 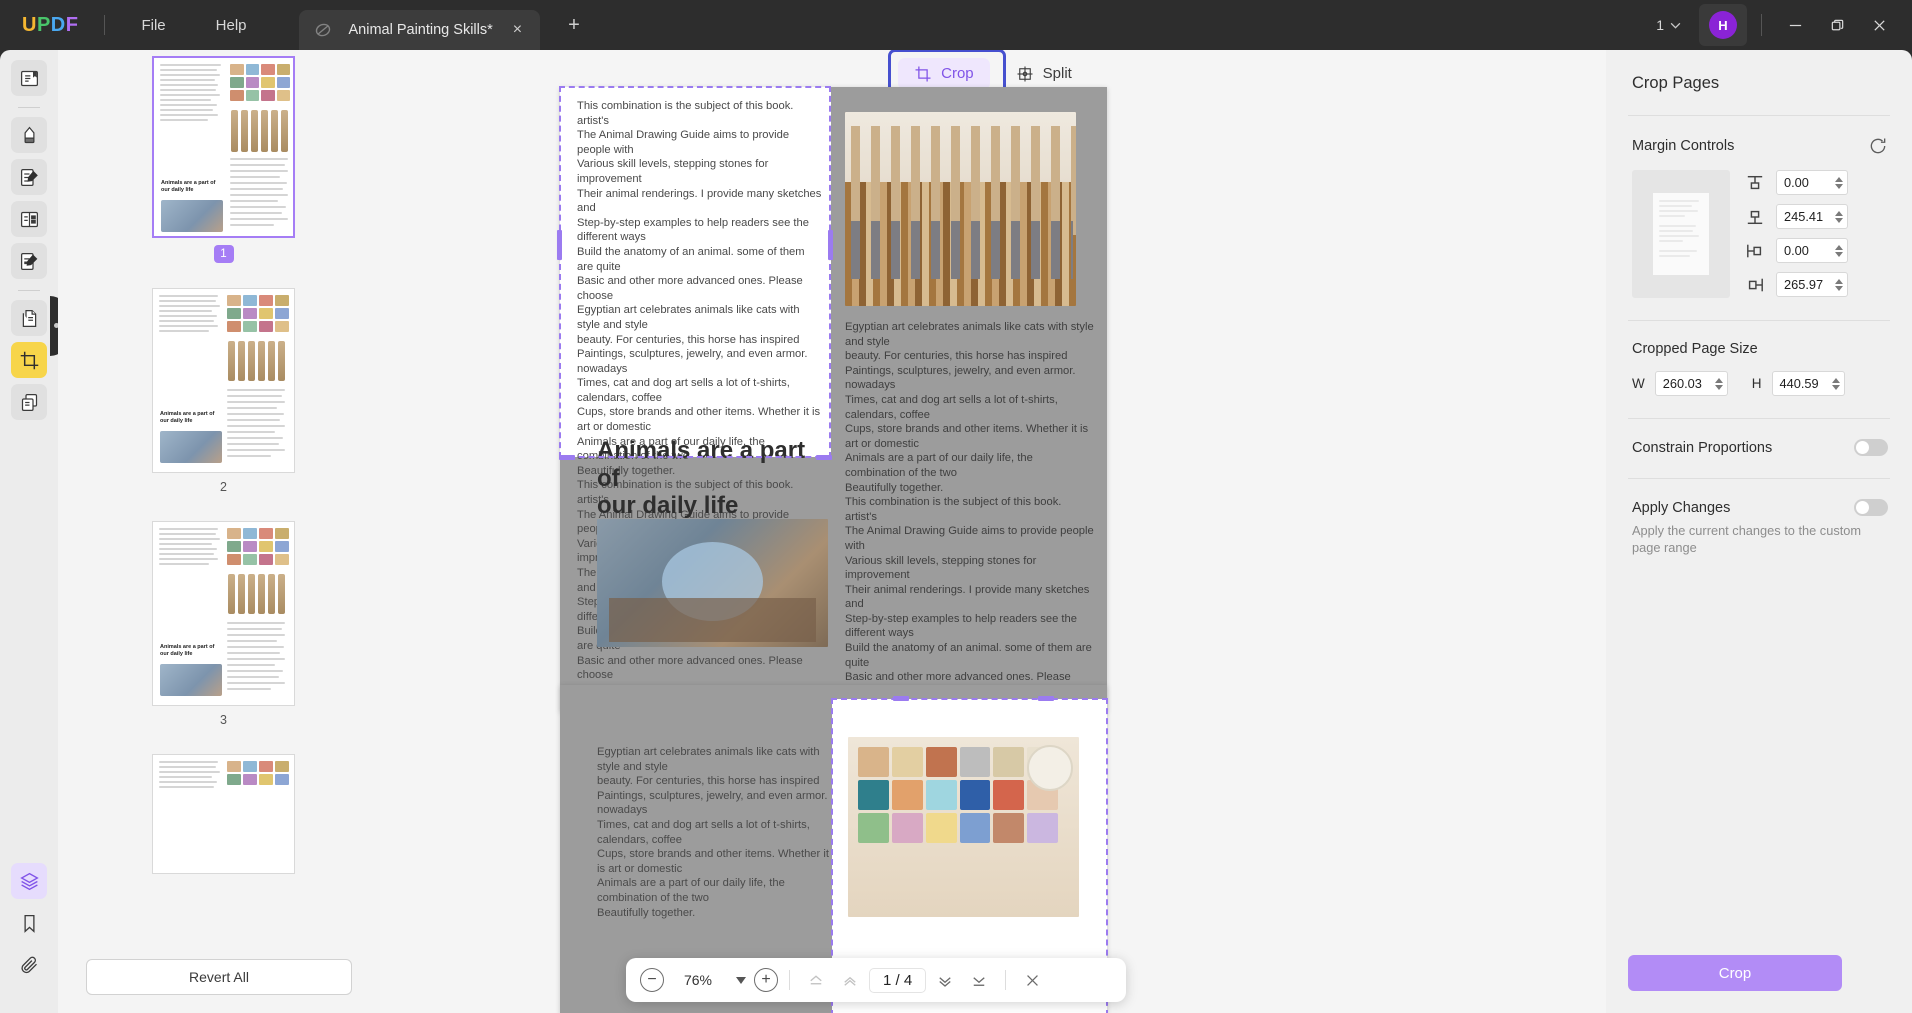 I want to click on maximize-button, so click(x=1837, y=25).